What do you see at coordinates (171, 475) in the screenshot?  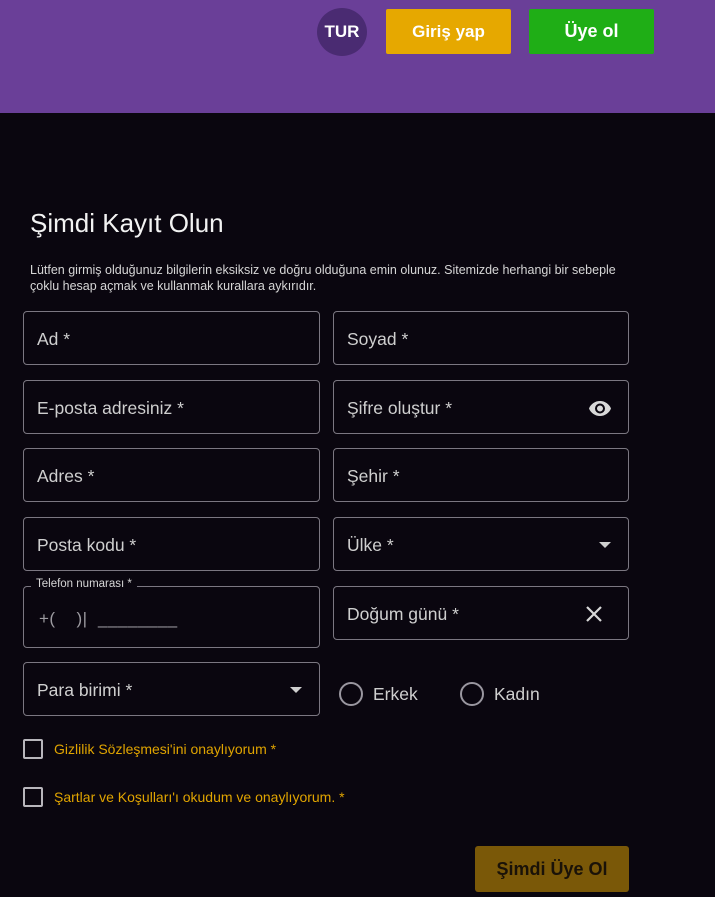 I see `address-input: Adres *` at bounding box center [171, 475].